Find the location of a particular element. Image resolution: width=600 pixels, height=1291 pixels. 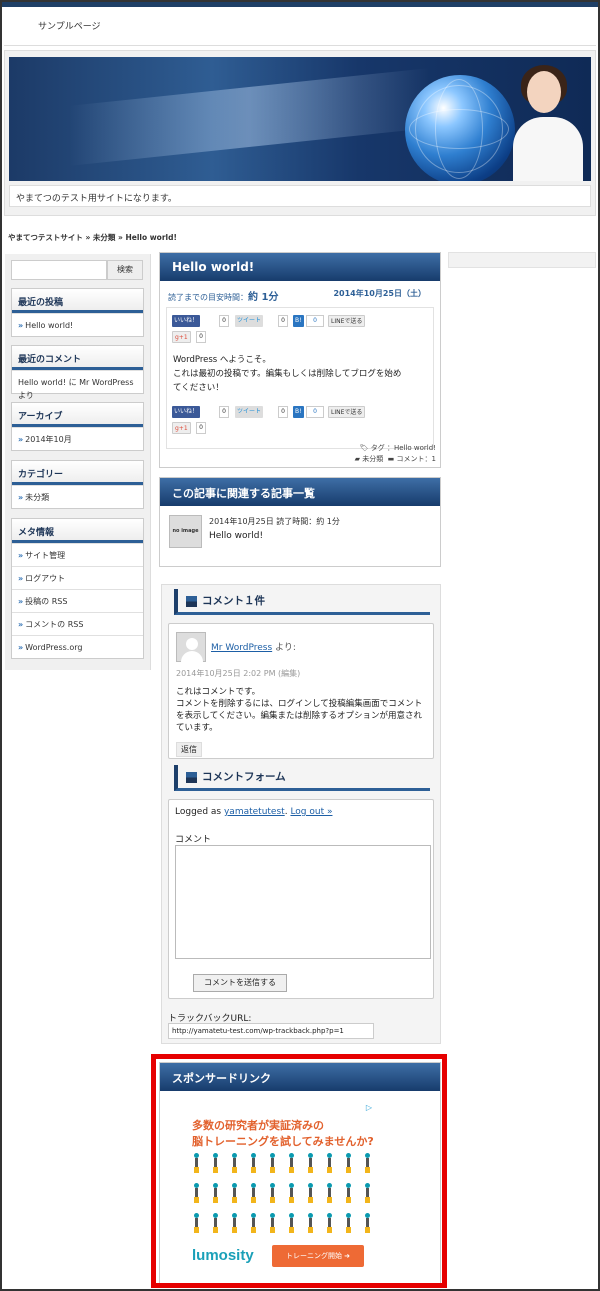

globe-image is located at coordinates (460, 128).